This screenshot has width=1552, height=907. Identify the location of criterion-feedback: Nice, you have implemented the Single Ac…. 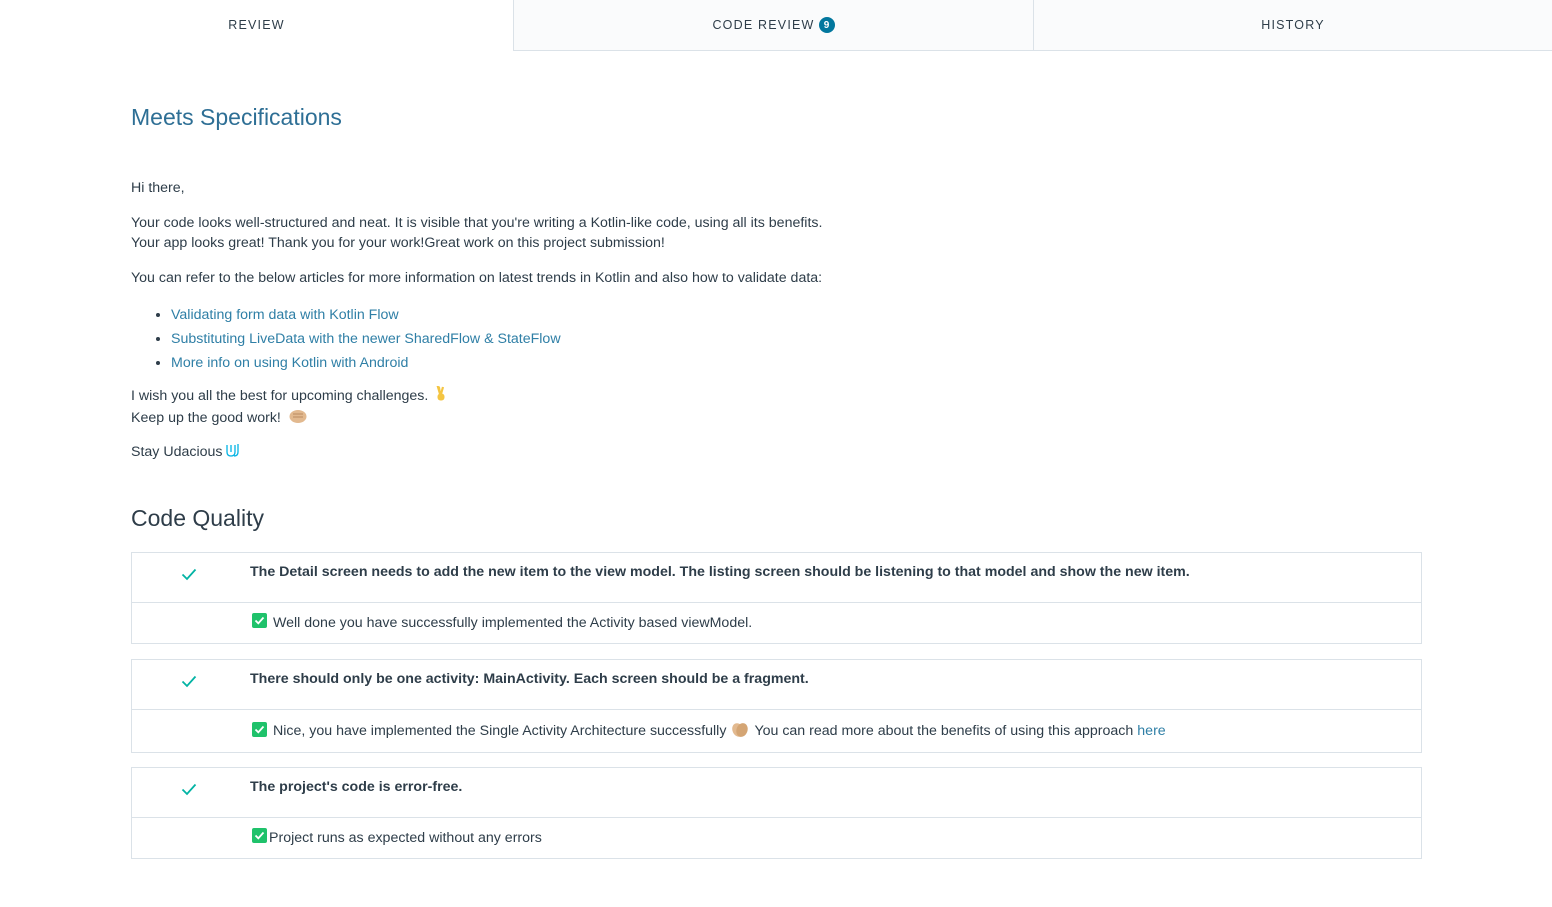
(776, 731).